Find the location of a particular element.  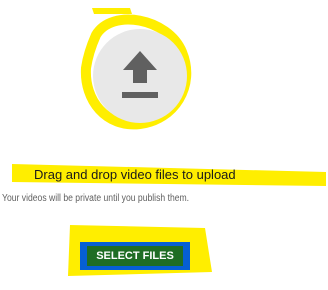

upload-icon is located at coordinates (140, 74).